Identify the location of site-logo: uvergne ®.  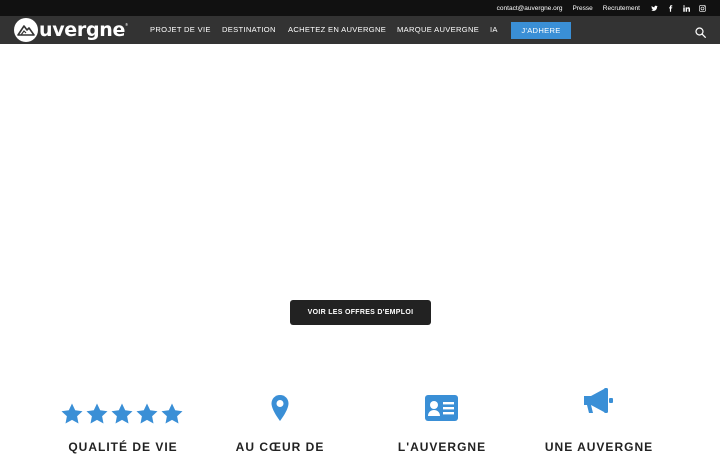
(71, 30).